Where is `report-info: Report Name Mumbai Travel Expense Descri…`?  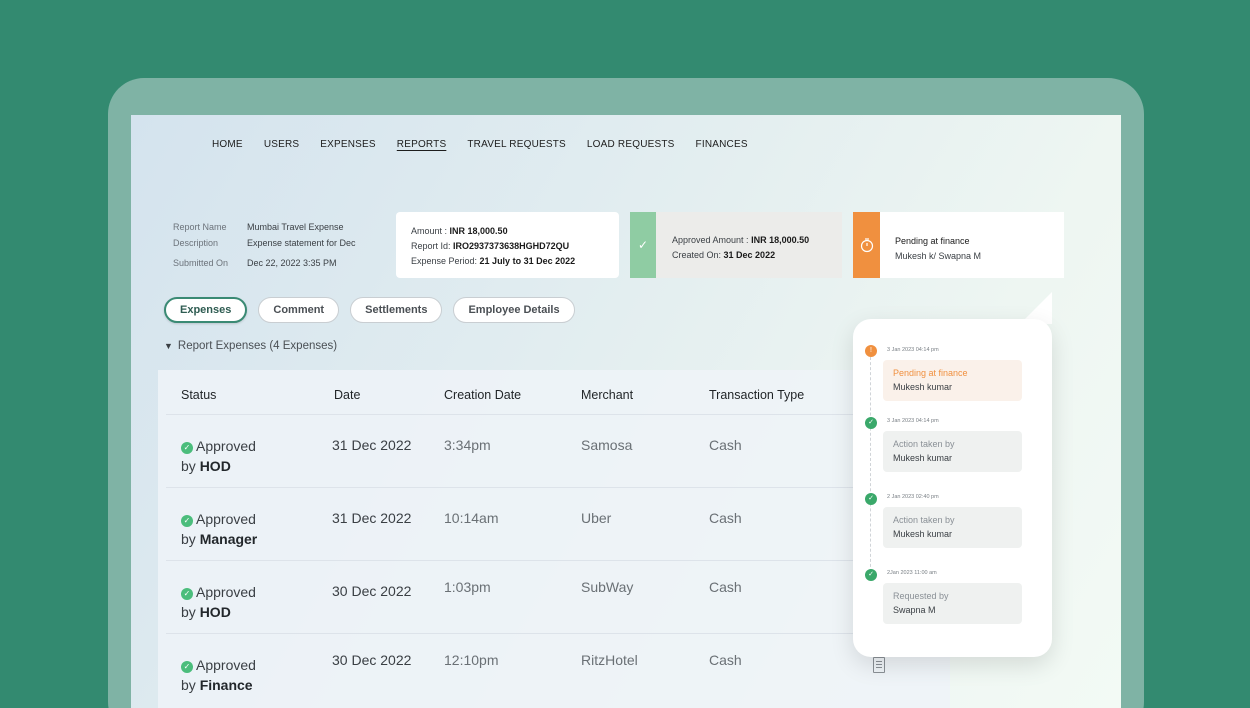 report-info: Report Name Mumbai Travel Expense Descri… is located at coordinates (264, 245).